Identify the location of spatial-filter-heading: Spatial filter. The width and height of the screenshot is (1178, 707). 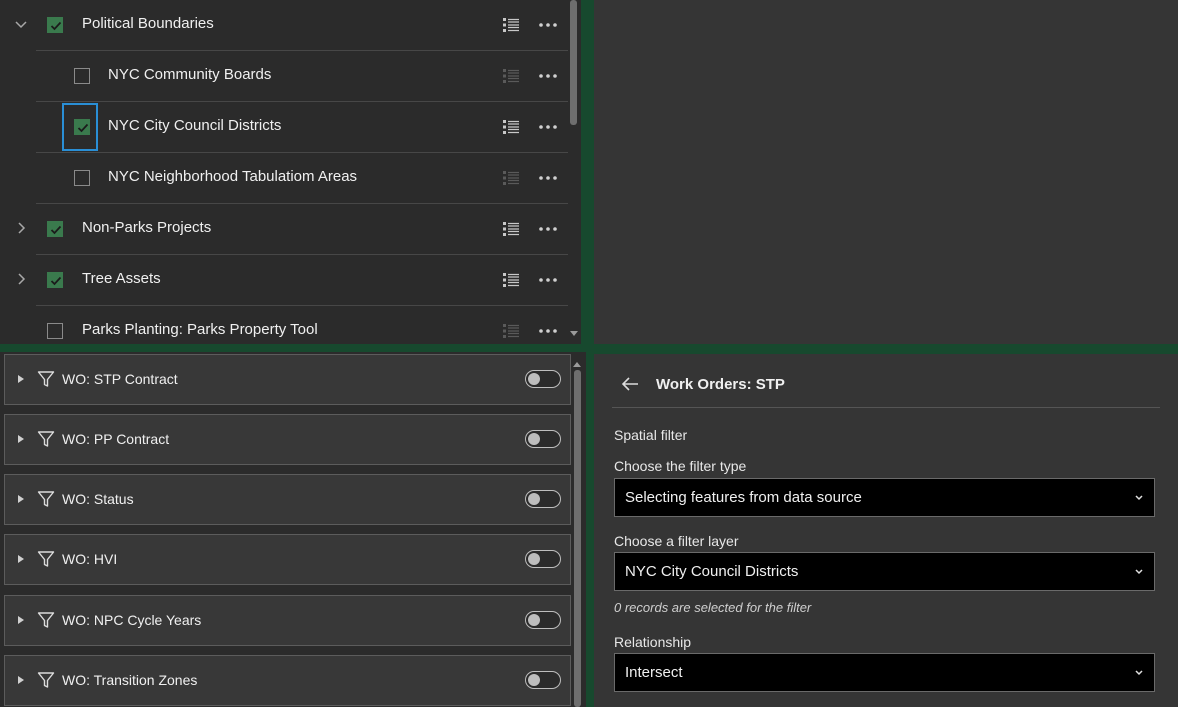
(651, 435).